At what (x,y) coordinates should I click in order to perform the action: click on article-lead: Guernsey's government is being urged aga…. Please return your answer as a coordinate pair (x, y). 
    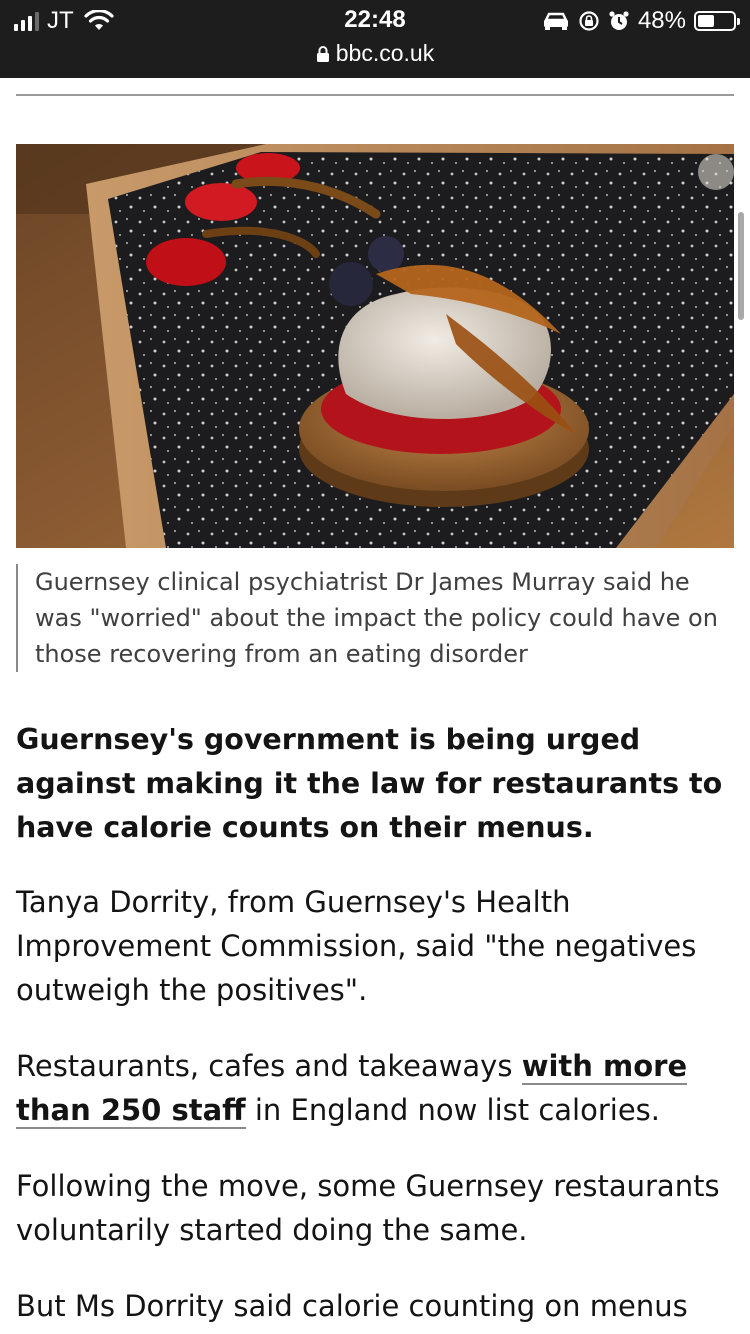
    Looking at the image, I should click on (369, 783).